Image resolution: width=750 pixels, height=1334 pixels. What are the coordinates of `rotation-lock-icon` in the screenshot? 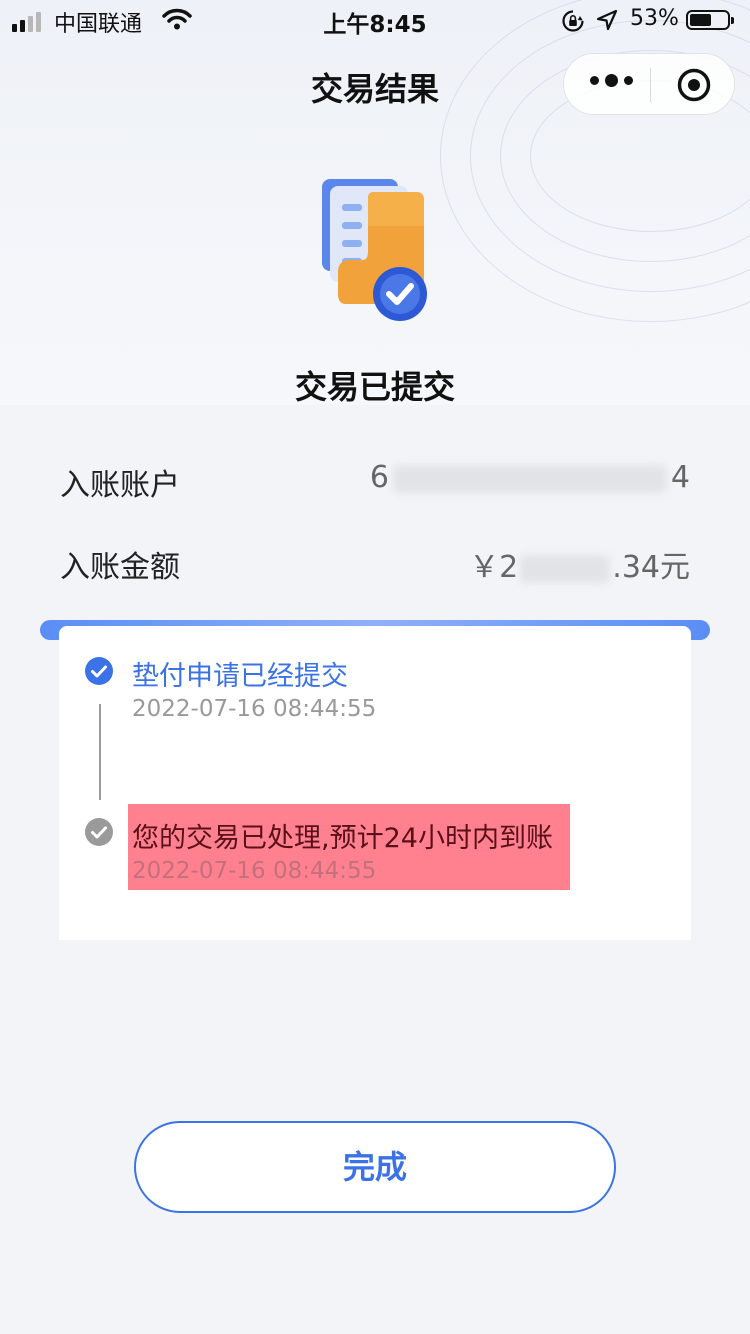 It's located at (573, 21).